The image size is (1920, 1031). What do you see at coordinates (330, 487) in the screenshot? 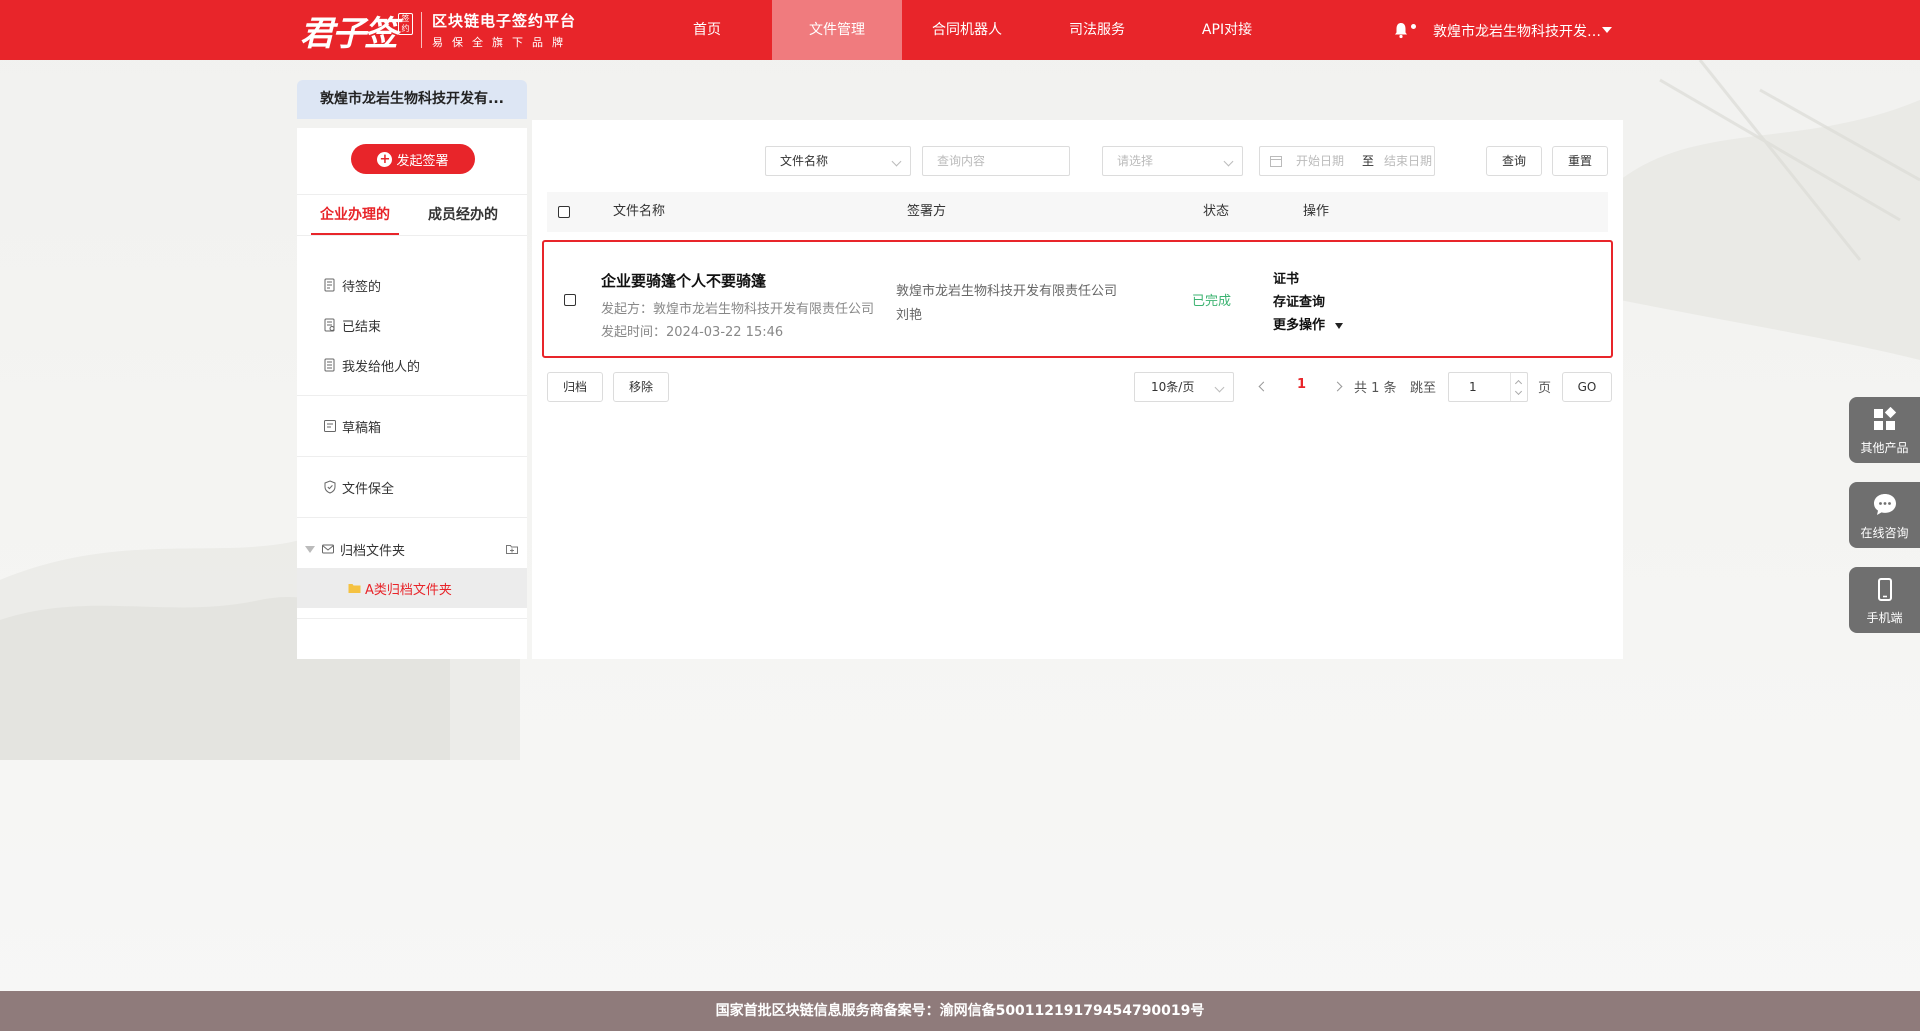
I see `shield-icon` at bounding box center [330, 487].